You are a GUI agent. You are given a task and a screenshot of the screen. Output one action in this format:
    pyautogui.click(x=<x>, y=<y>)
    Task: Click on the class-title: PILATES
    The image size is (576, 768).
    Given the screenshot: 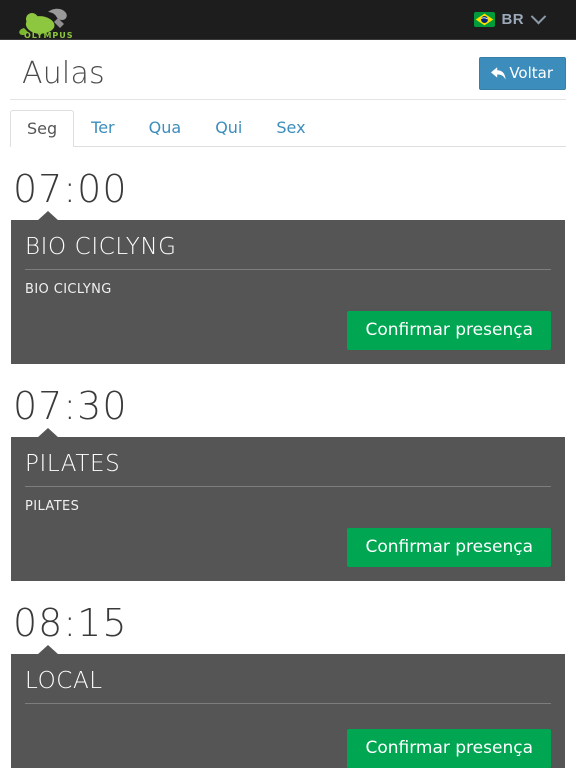 What is the action you would take?
    pyautogui.click(x=288, y=468)
    